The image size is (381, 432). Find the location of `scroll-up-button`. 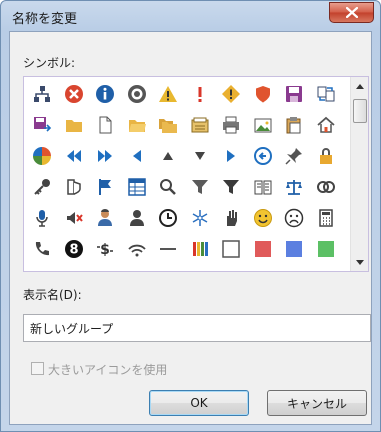

scroll-up-button is located at coordinates (360, 86).